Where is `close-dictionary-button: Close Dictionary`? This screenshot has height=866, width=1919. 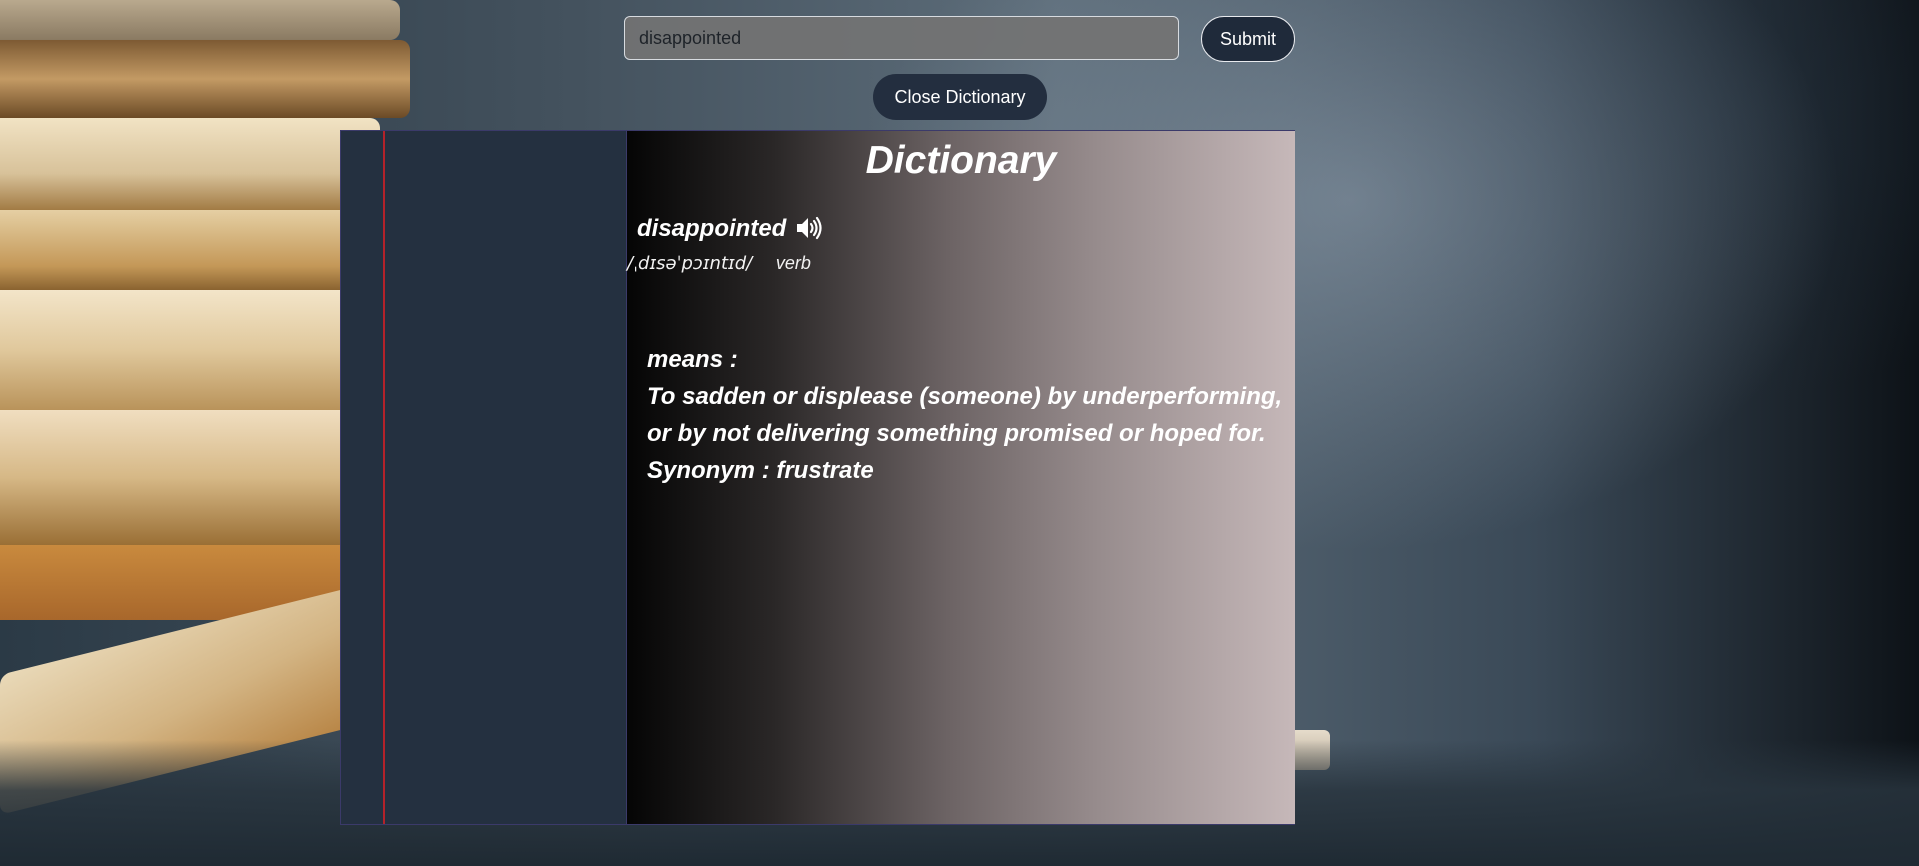 close-dictionary-button: Close Dictionary is located at coordinates (960, 97).